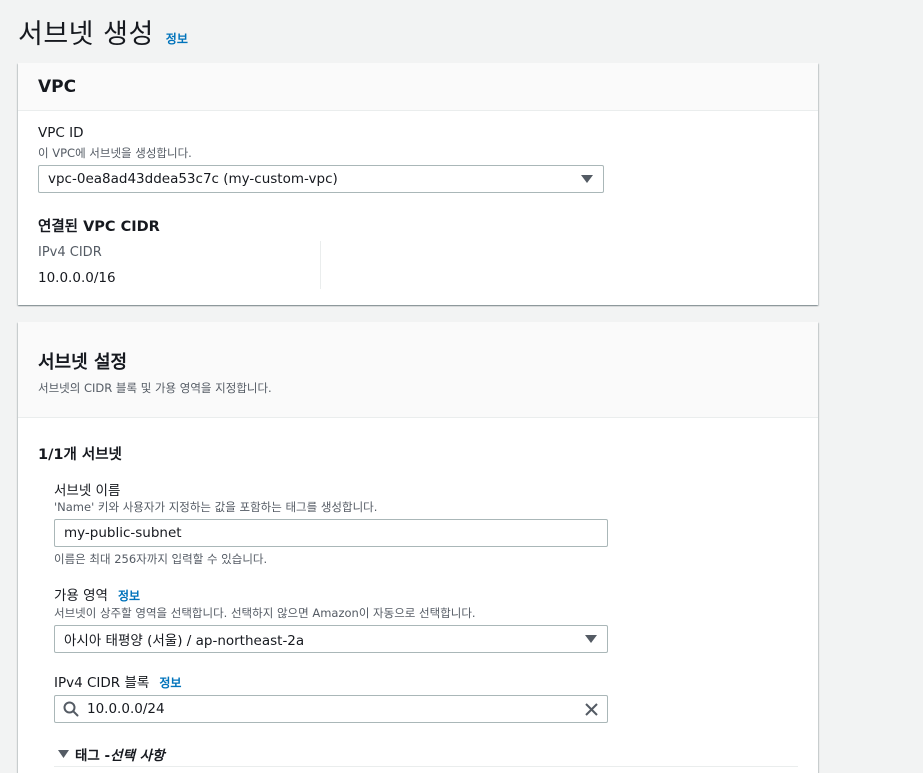  Describe the element at coordinates (115, 153) in the screenshot. I see `vpc-id-description: 이 VPC에 서브넷을 생성합니다.` at that location.